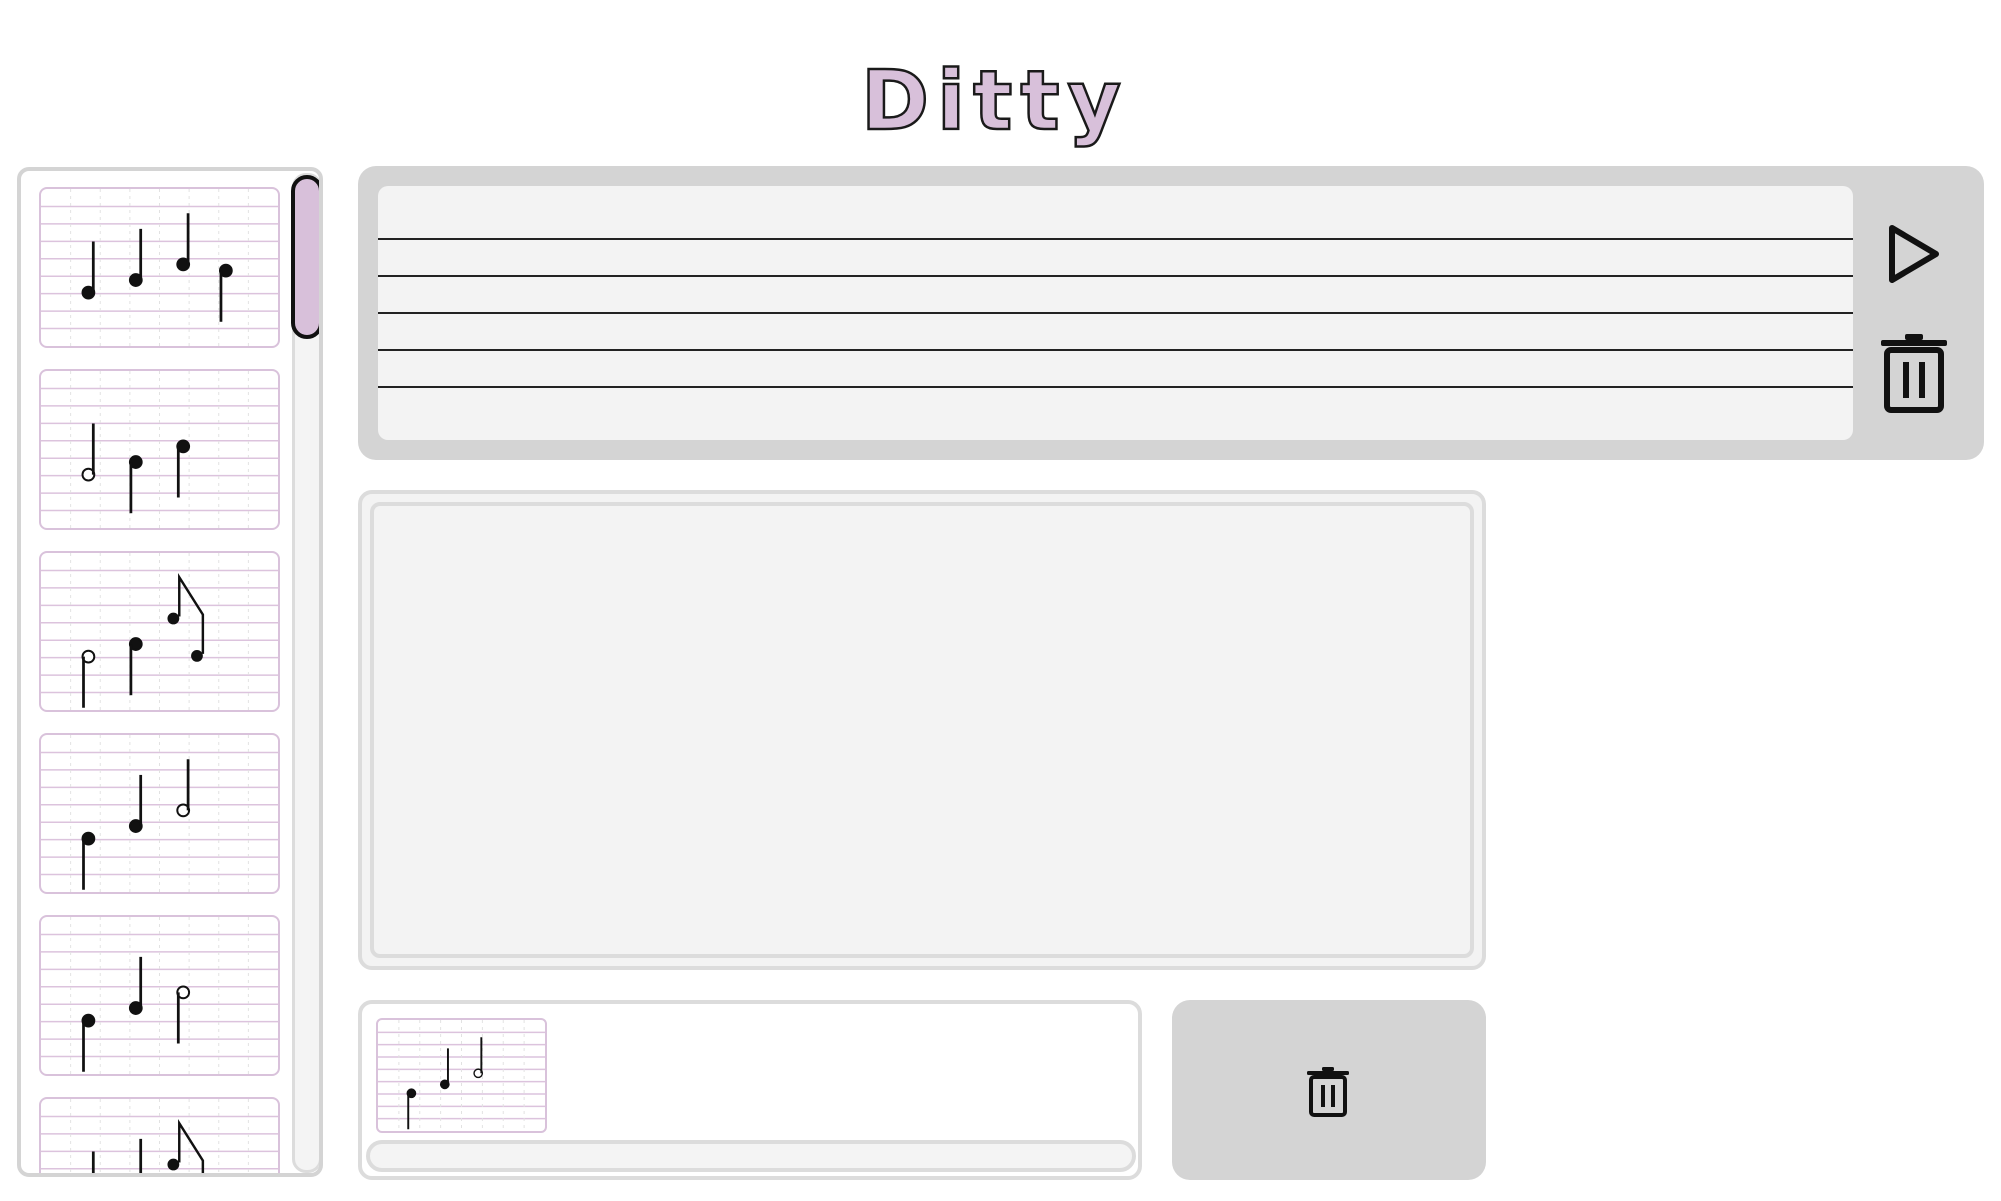 The height and width of the screenshot is (1201, 2001). I want to click on clear-staff-button, so click(1914, 373).